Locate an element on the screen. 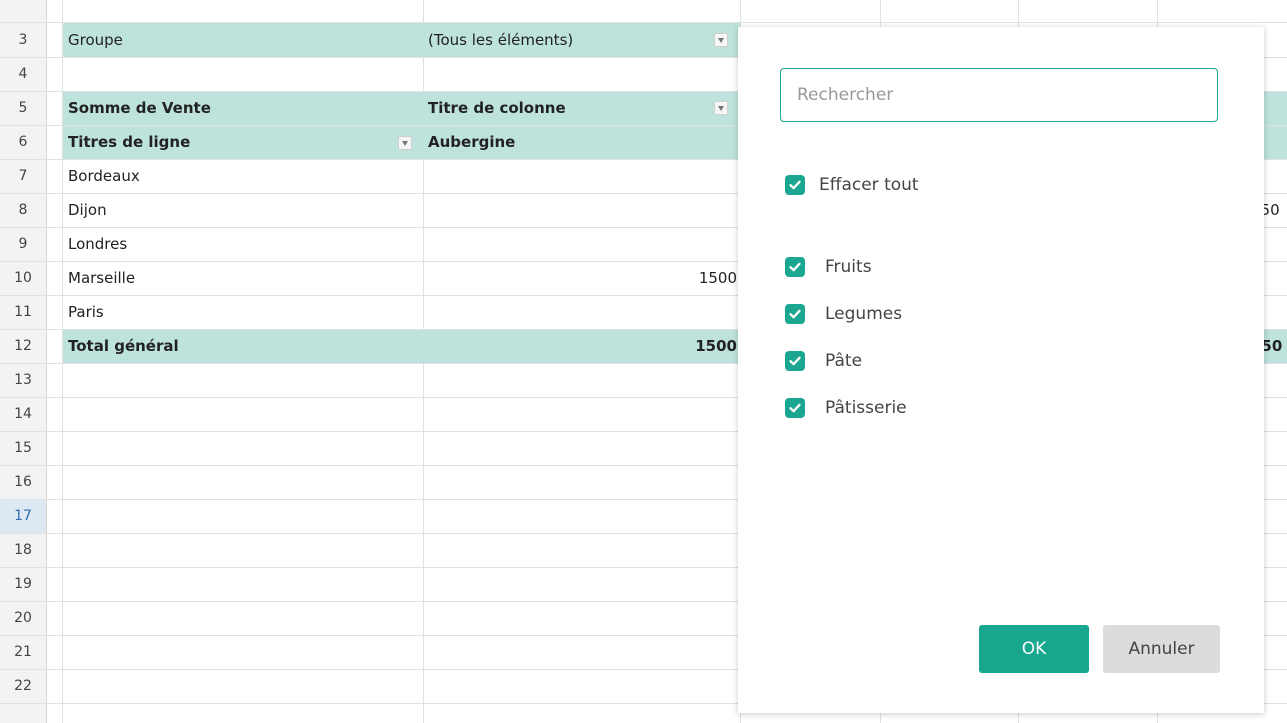 The height and width of the screenshot is (723, 1287). row-number: 9 is located at coordinates (23, 244).